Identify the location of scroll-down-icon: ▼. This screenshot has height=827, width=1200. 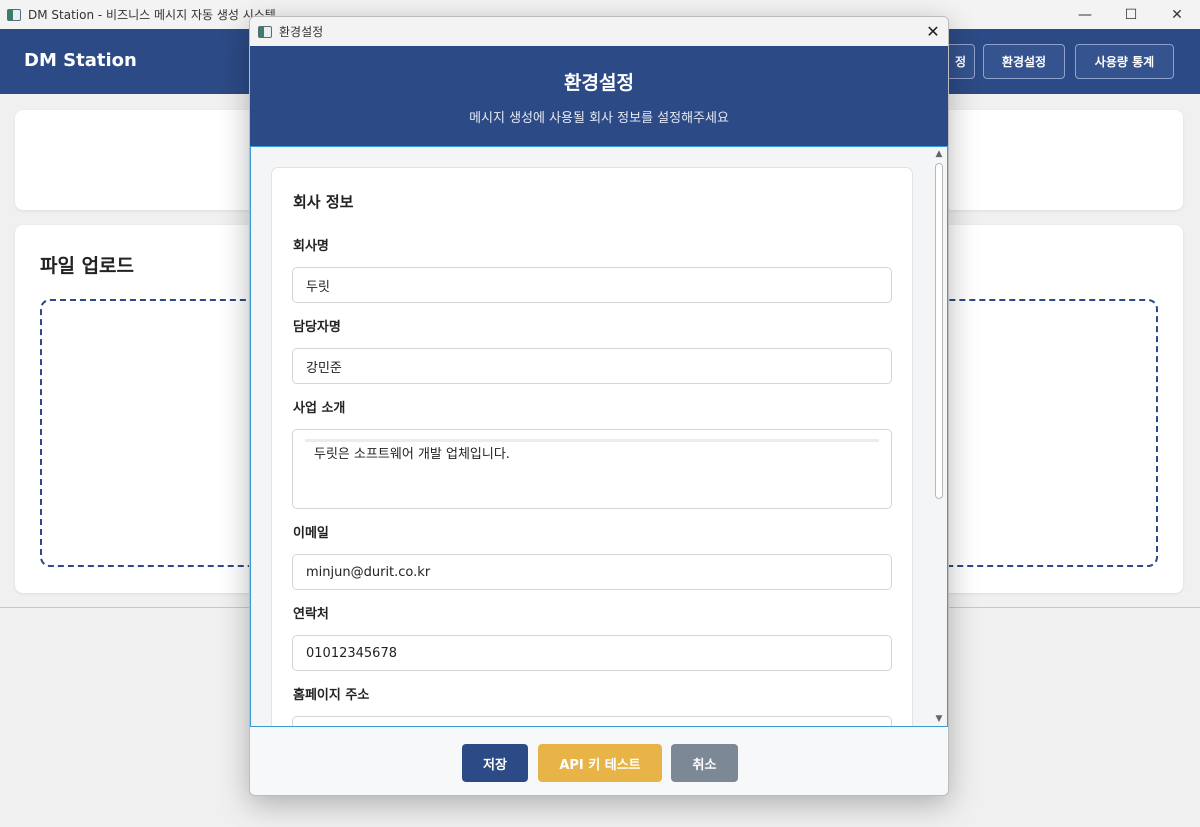
(939, 719).